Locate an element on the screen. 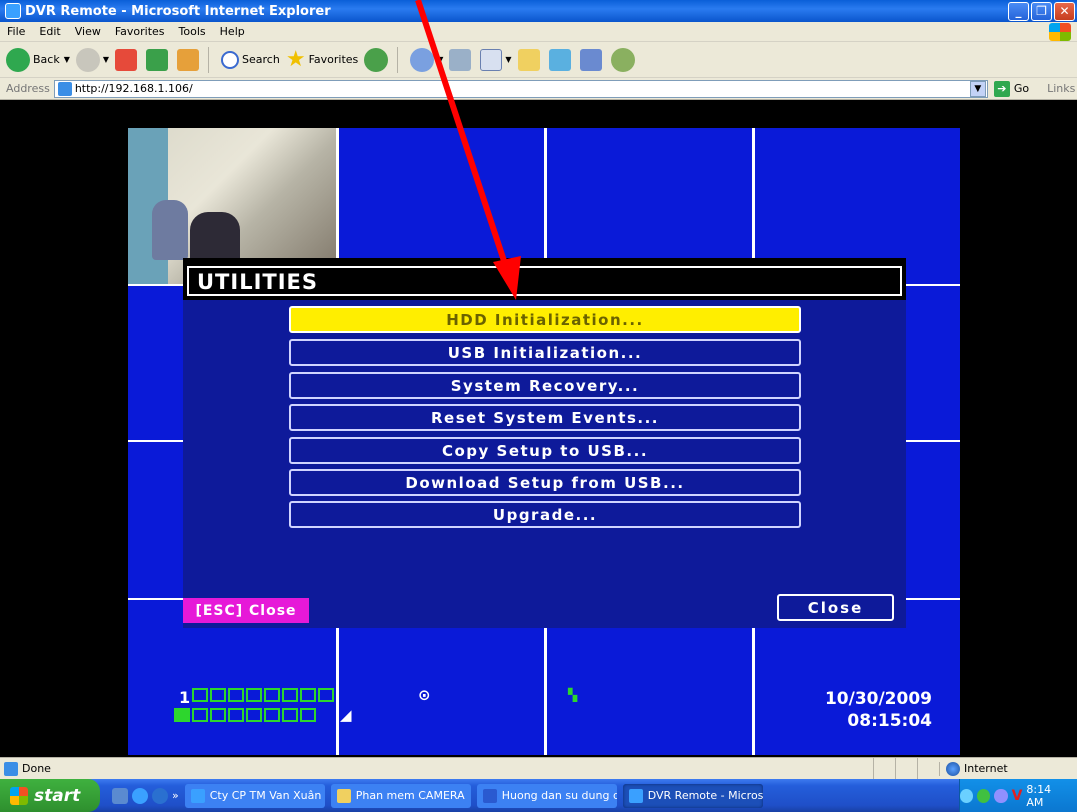 The height and width of the screenshot is (812, 1077). show-desktop-icon is located at coordinates (120, 795).